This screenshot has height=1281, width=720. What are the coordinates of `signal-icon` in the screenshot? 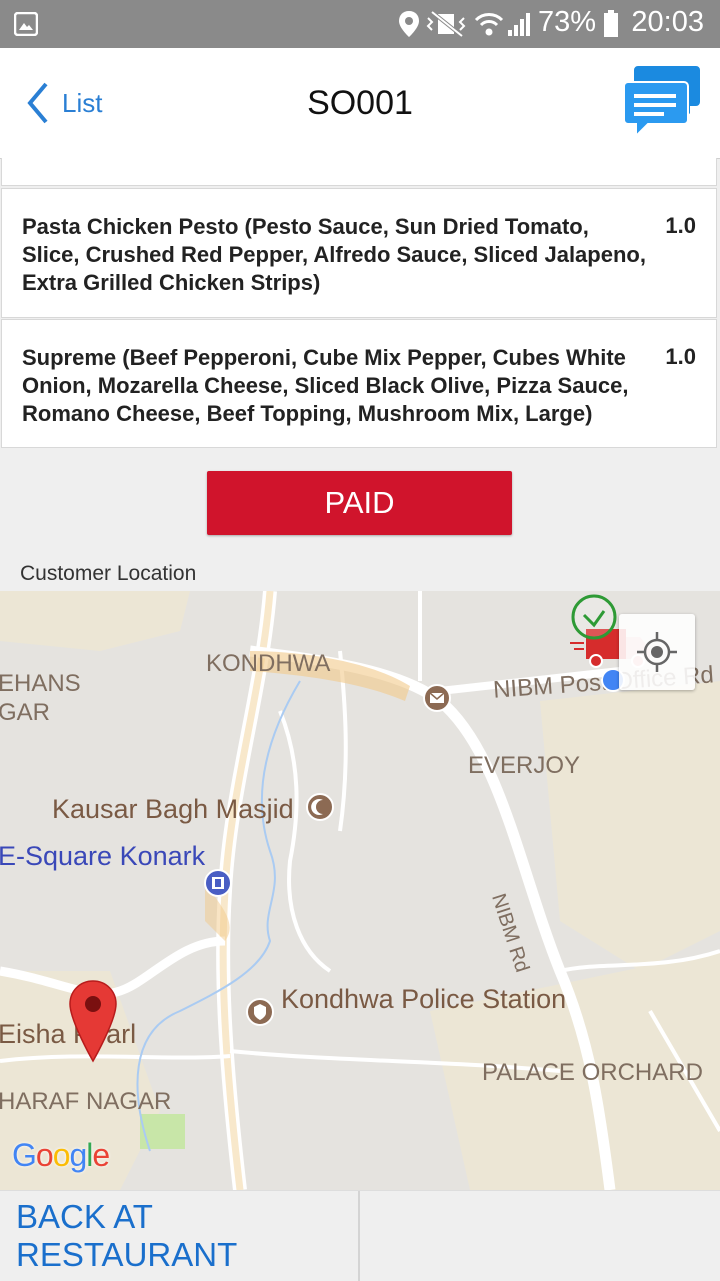 It's located at (519, 24).